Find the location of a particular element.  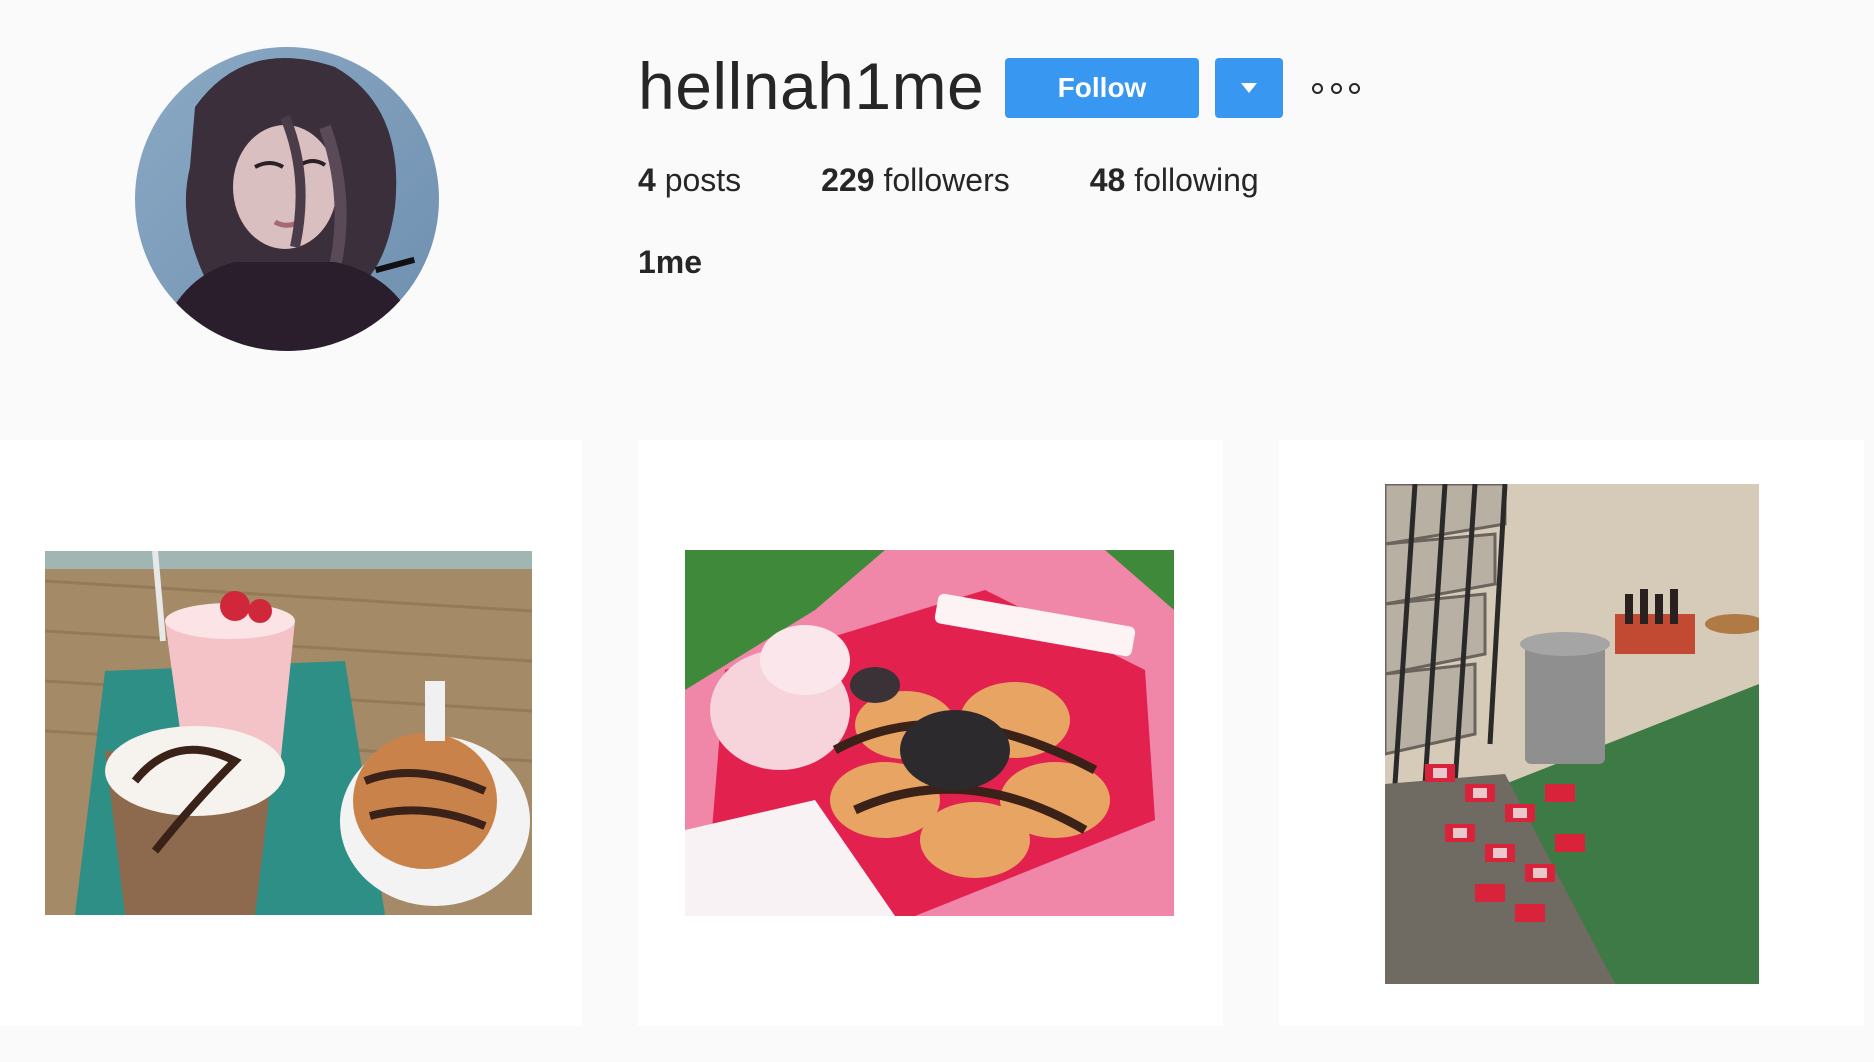

following-count-value: 48 is located at coordinates (1107, 180).